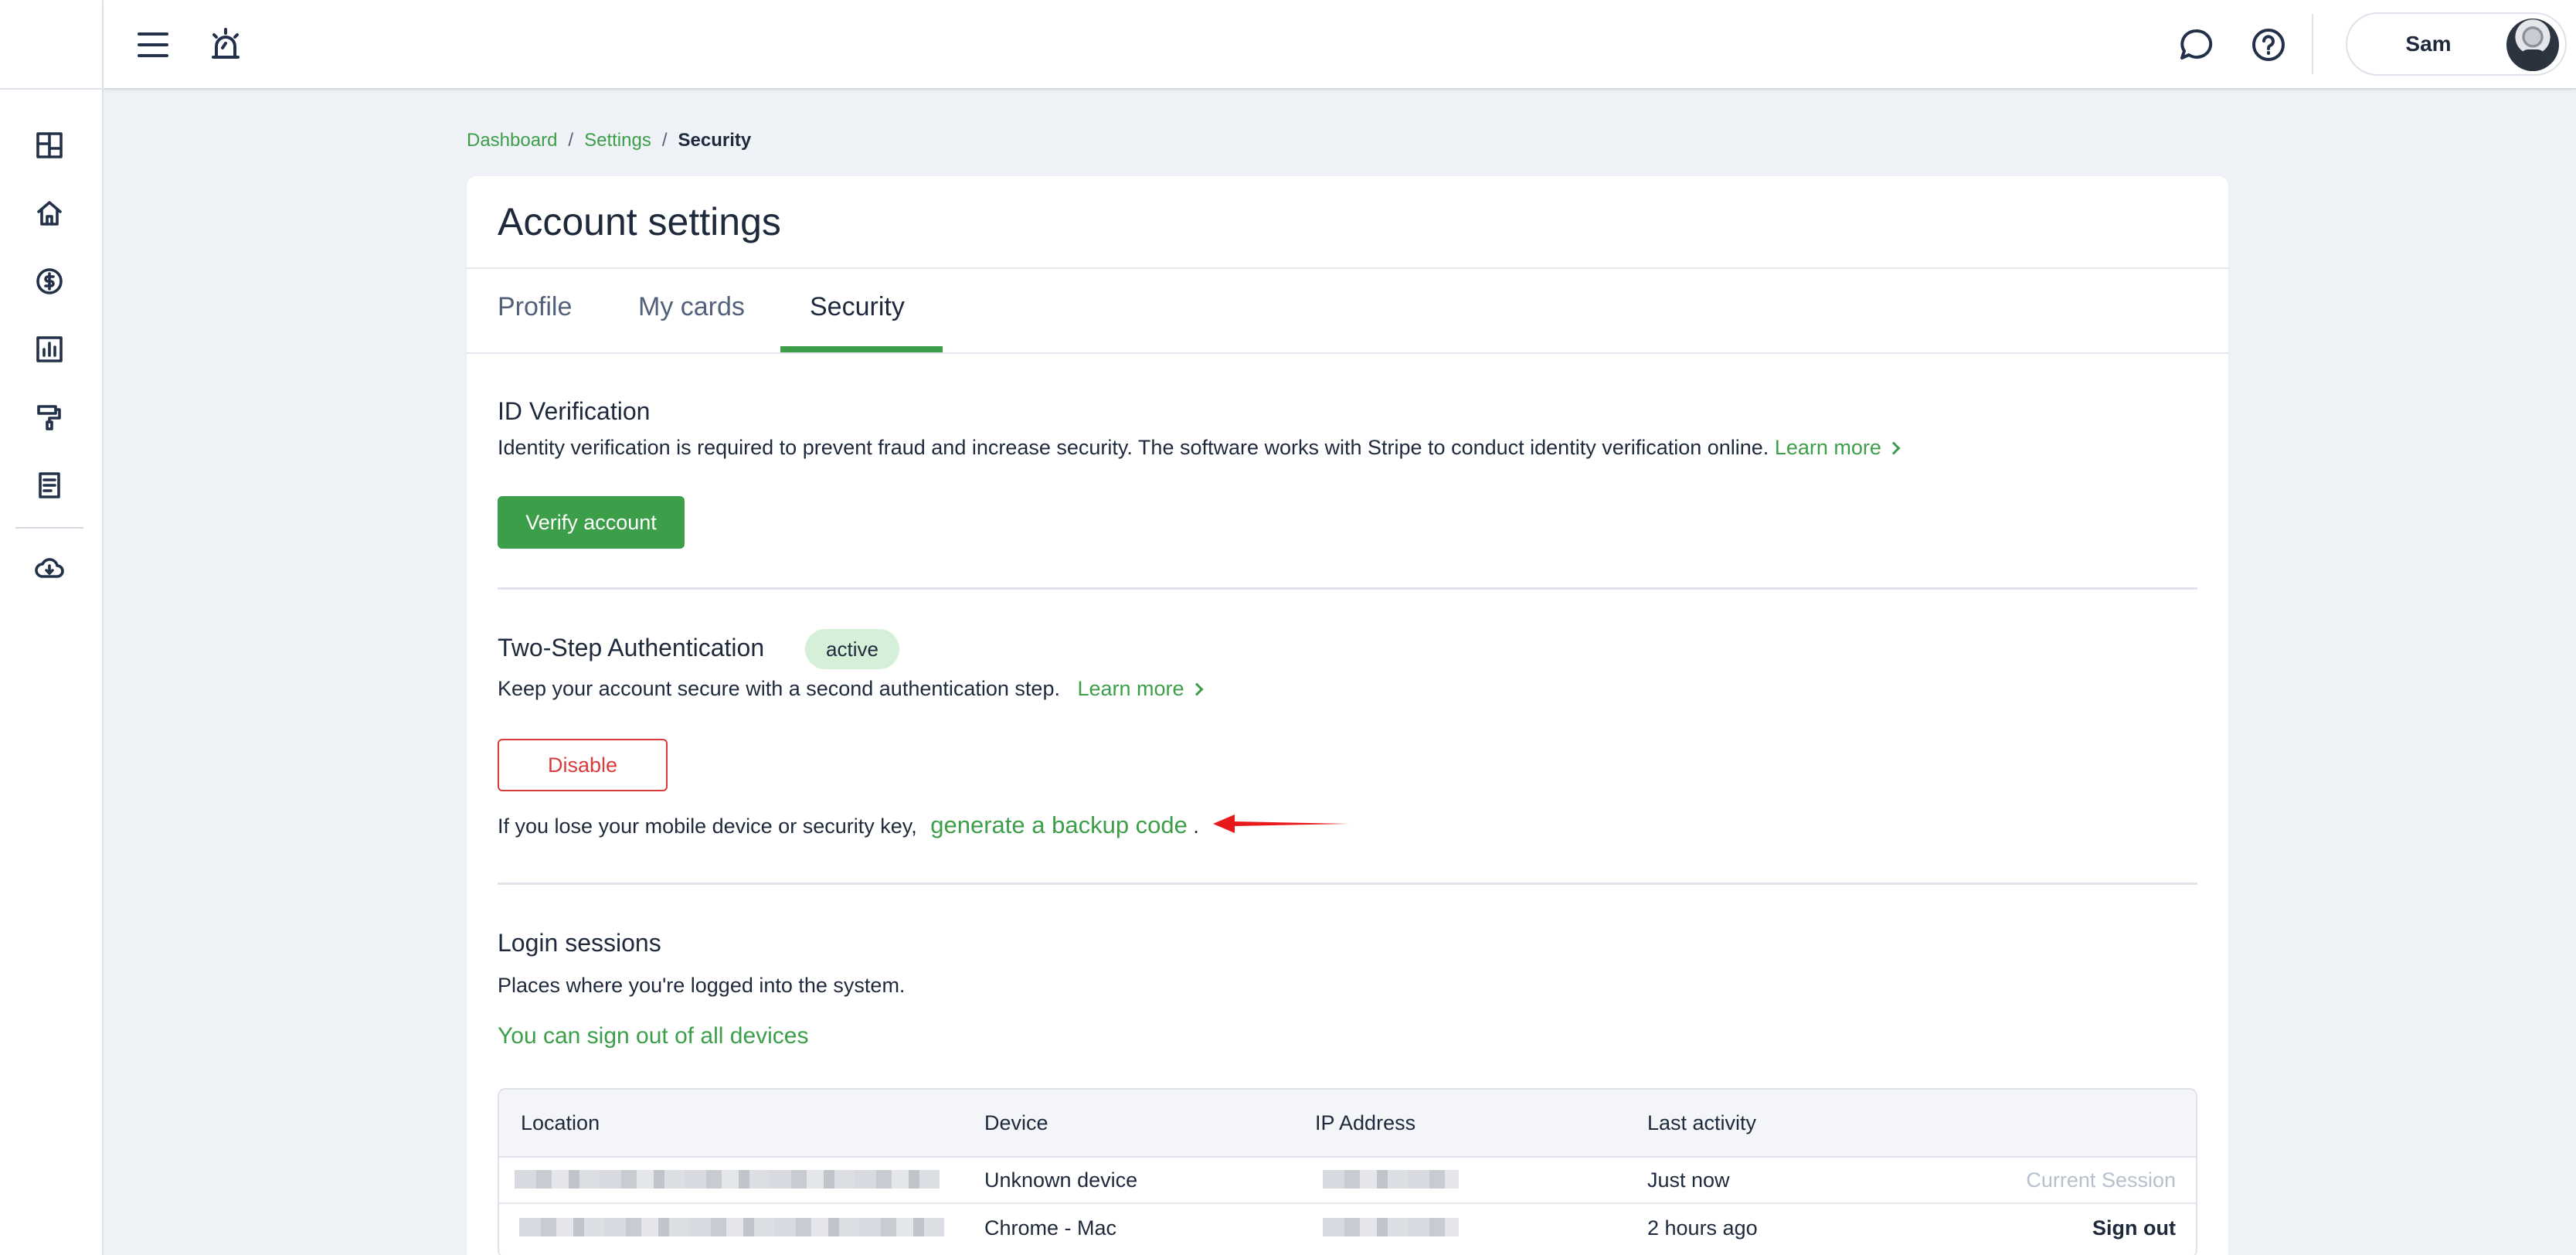  Describe the element at coordinates (591, 522) in the screenshot. I see `verify-account-button: Verify account` at that location.